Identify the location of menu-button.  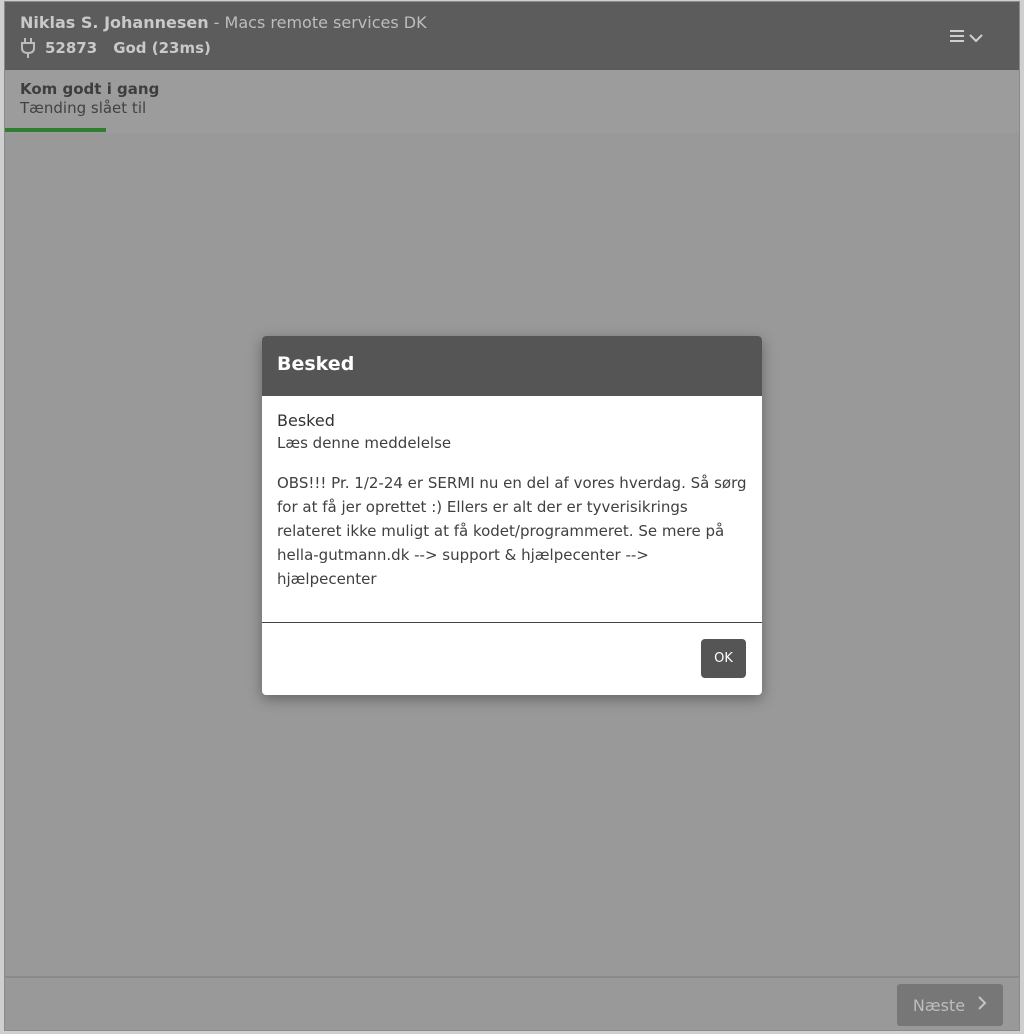
(969, 37).